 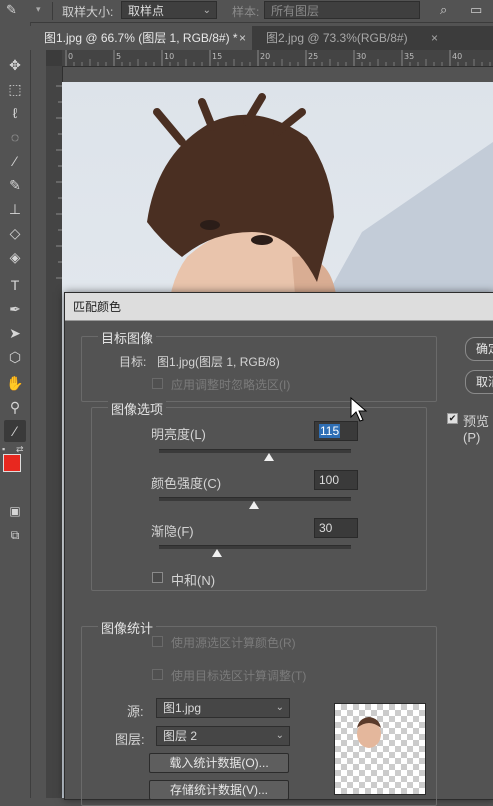 What do you see at coordinates (88, 12) in the screenshot?
I see `sample-size-label: 取样大小:` at bounding box center [88, 12].